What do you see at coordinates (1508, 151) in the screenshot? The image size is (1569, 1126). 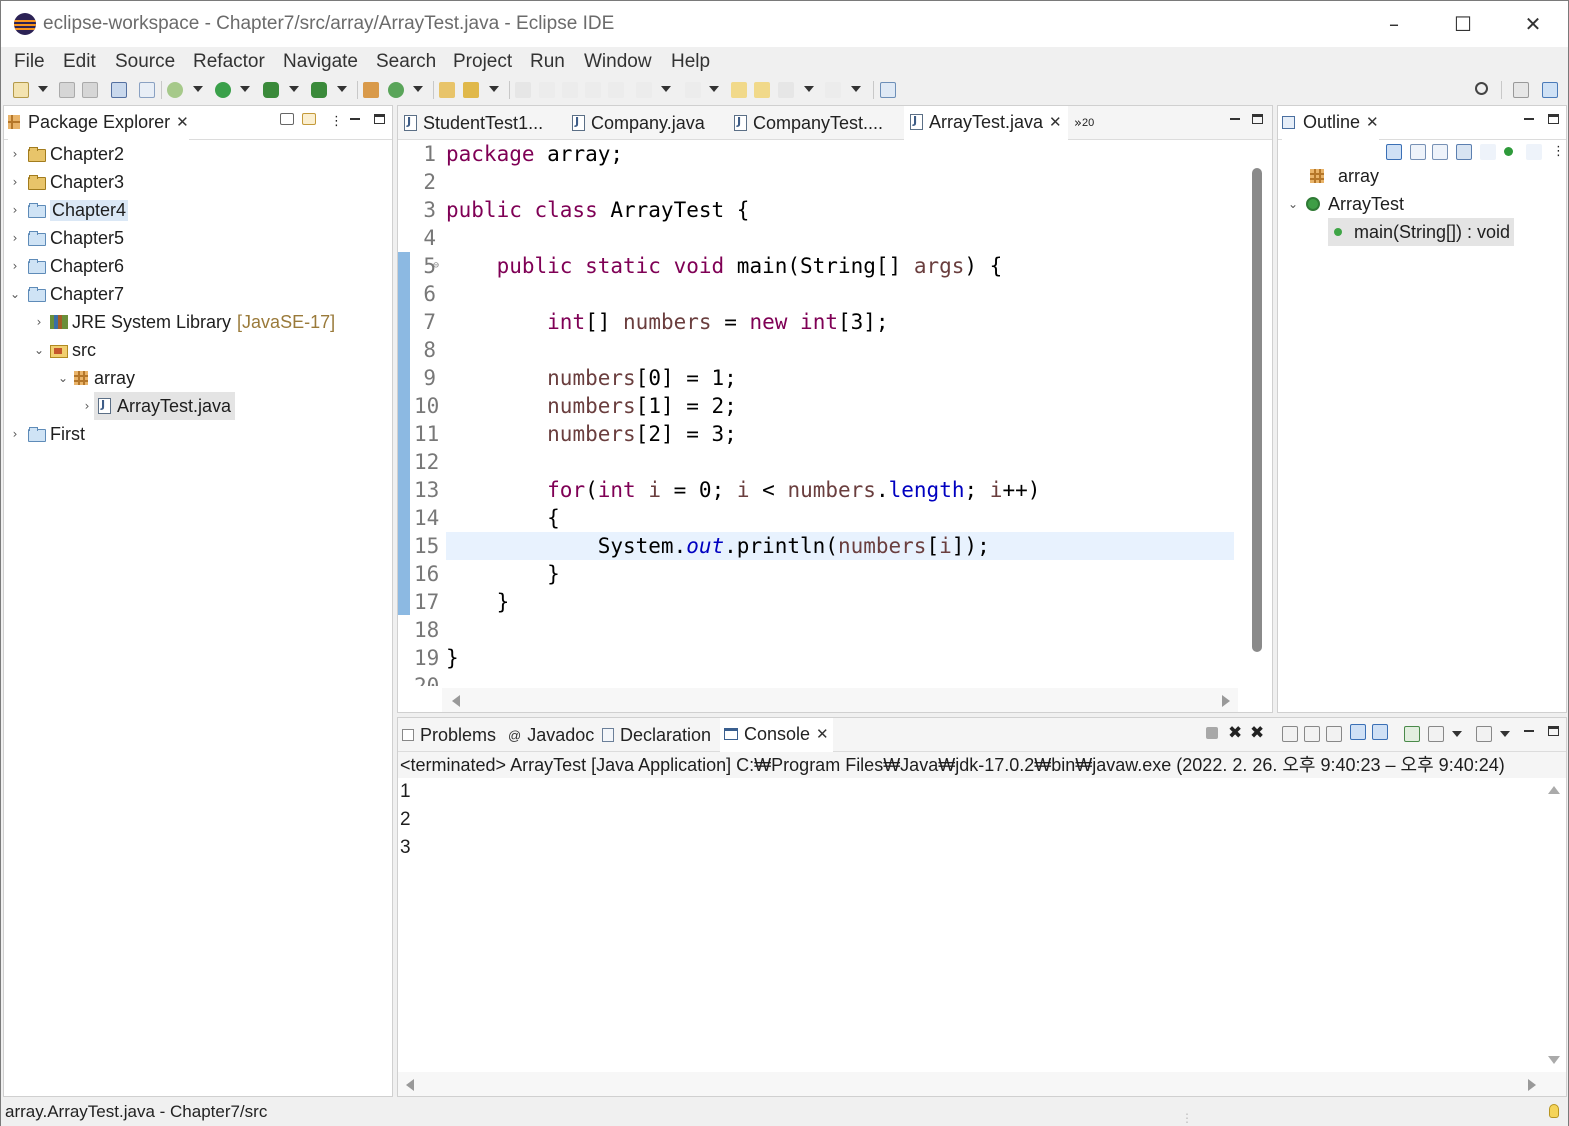 I see `hide-non-public-icon` at bounding box center [1508, 151].